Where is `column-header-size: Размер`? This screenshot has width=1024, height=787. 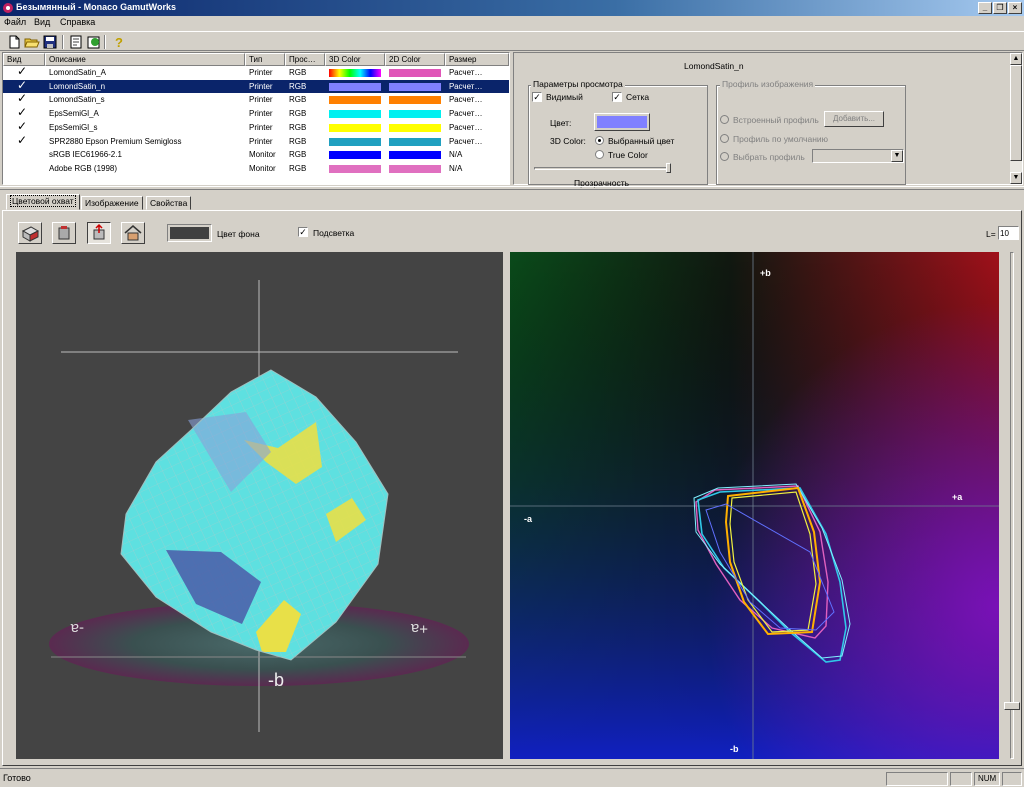
column-header-size: Размер is located at coordinates (477, 59).